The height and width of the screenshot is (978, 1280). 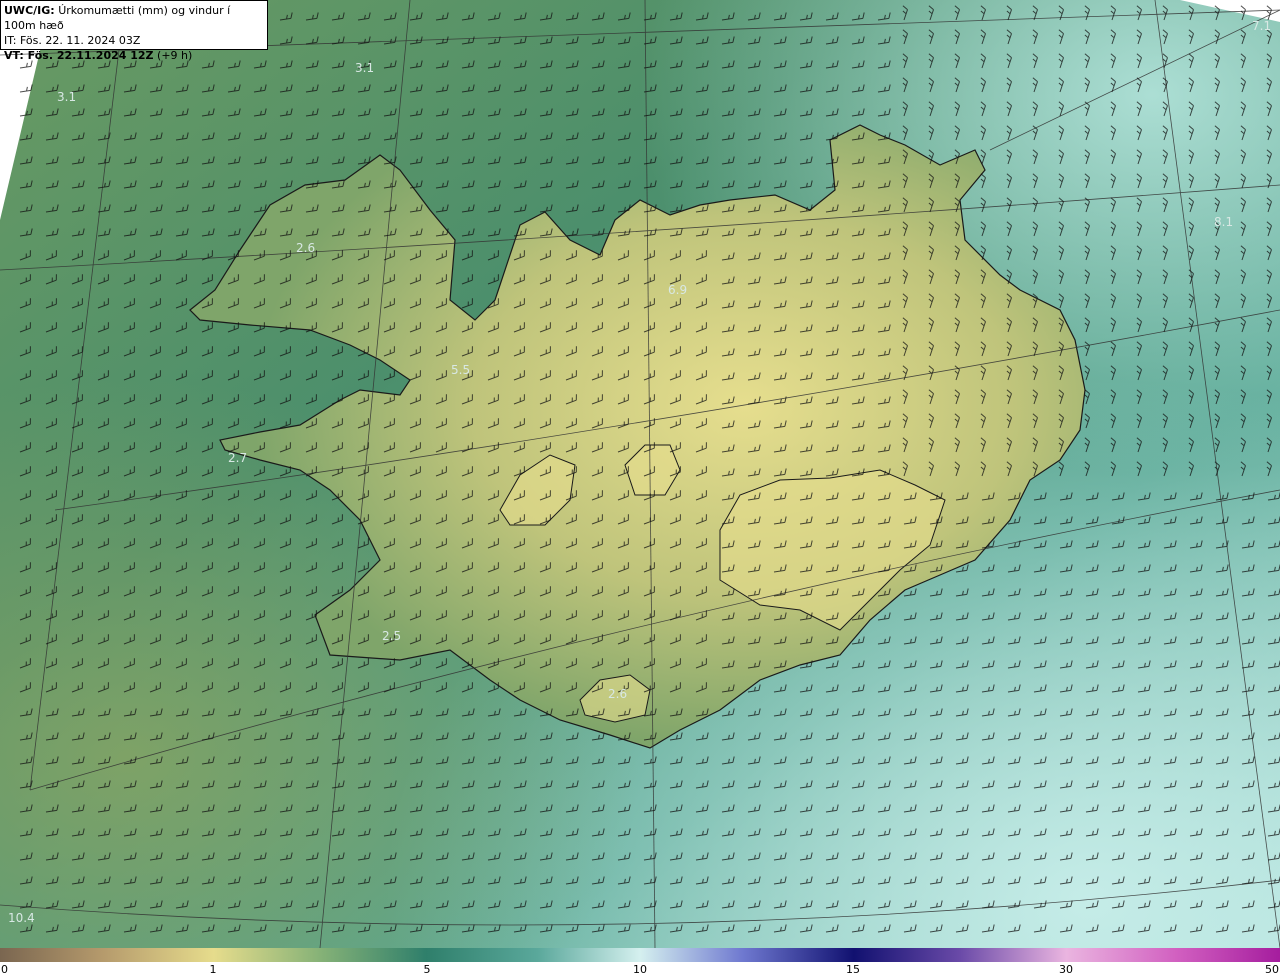 I want to click on valid-time: VT: Fös. 22.11.2024 12Z, so click(x=79, y=55).